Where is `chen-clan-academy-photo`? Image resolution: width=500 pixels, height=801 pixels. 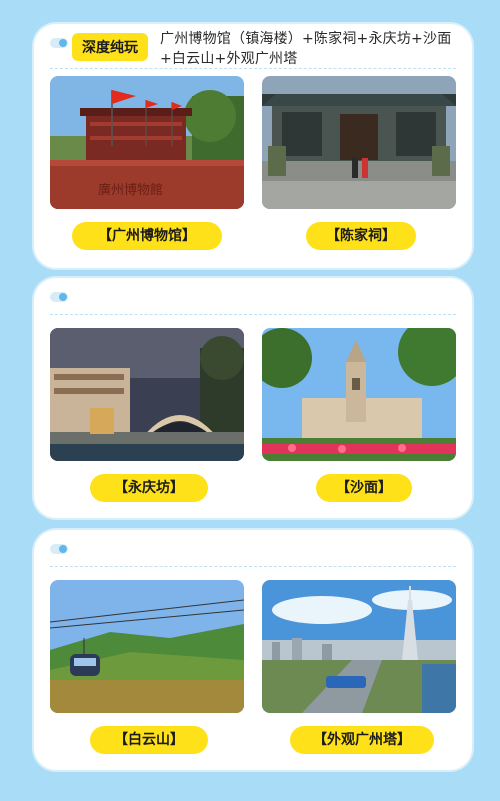 chen-clan-academy-photo is located at coordinates (359, 142).